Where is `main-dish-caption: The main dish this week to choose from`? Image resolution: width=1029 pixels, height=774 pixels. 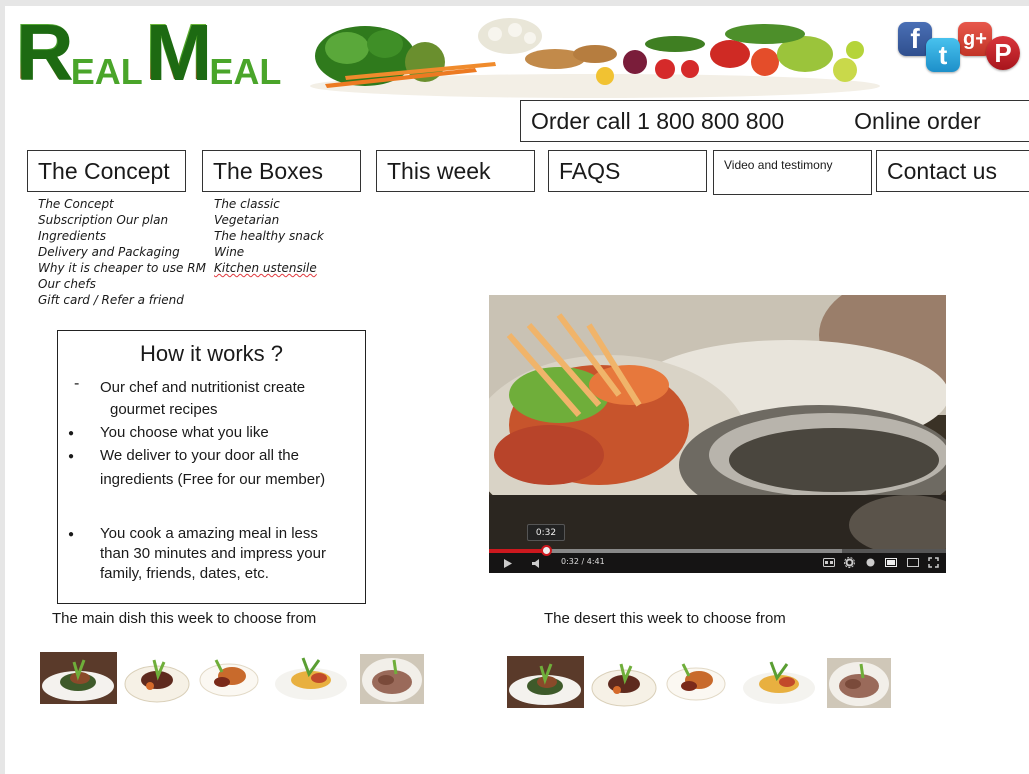 main-dish-caption: The main dish this week to choose from is located at coordinates (184, 618).